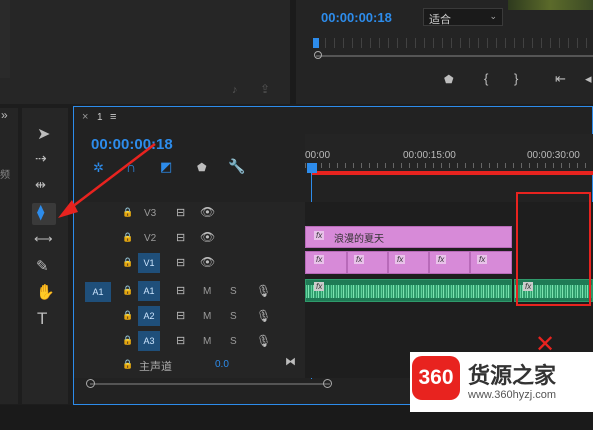  I want to click on go-to-out-icon: ⧓, so click(290, 361).